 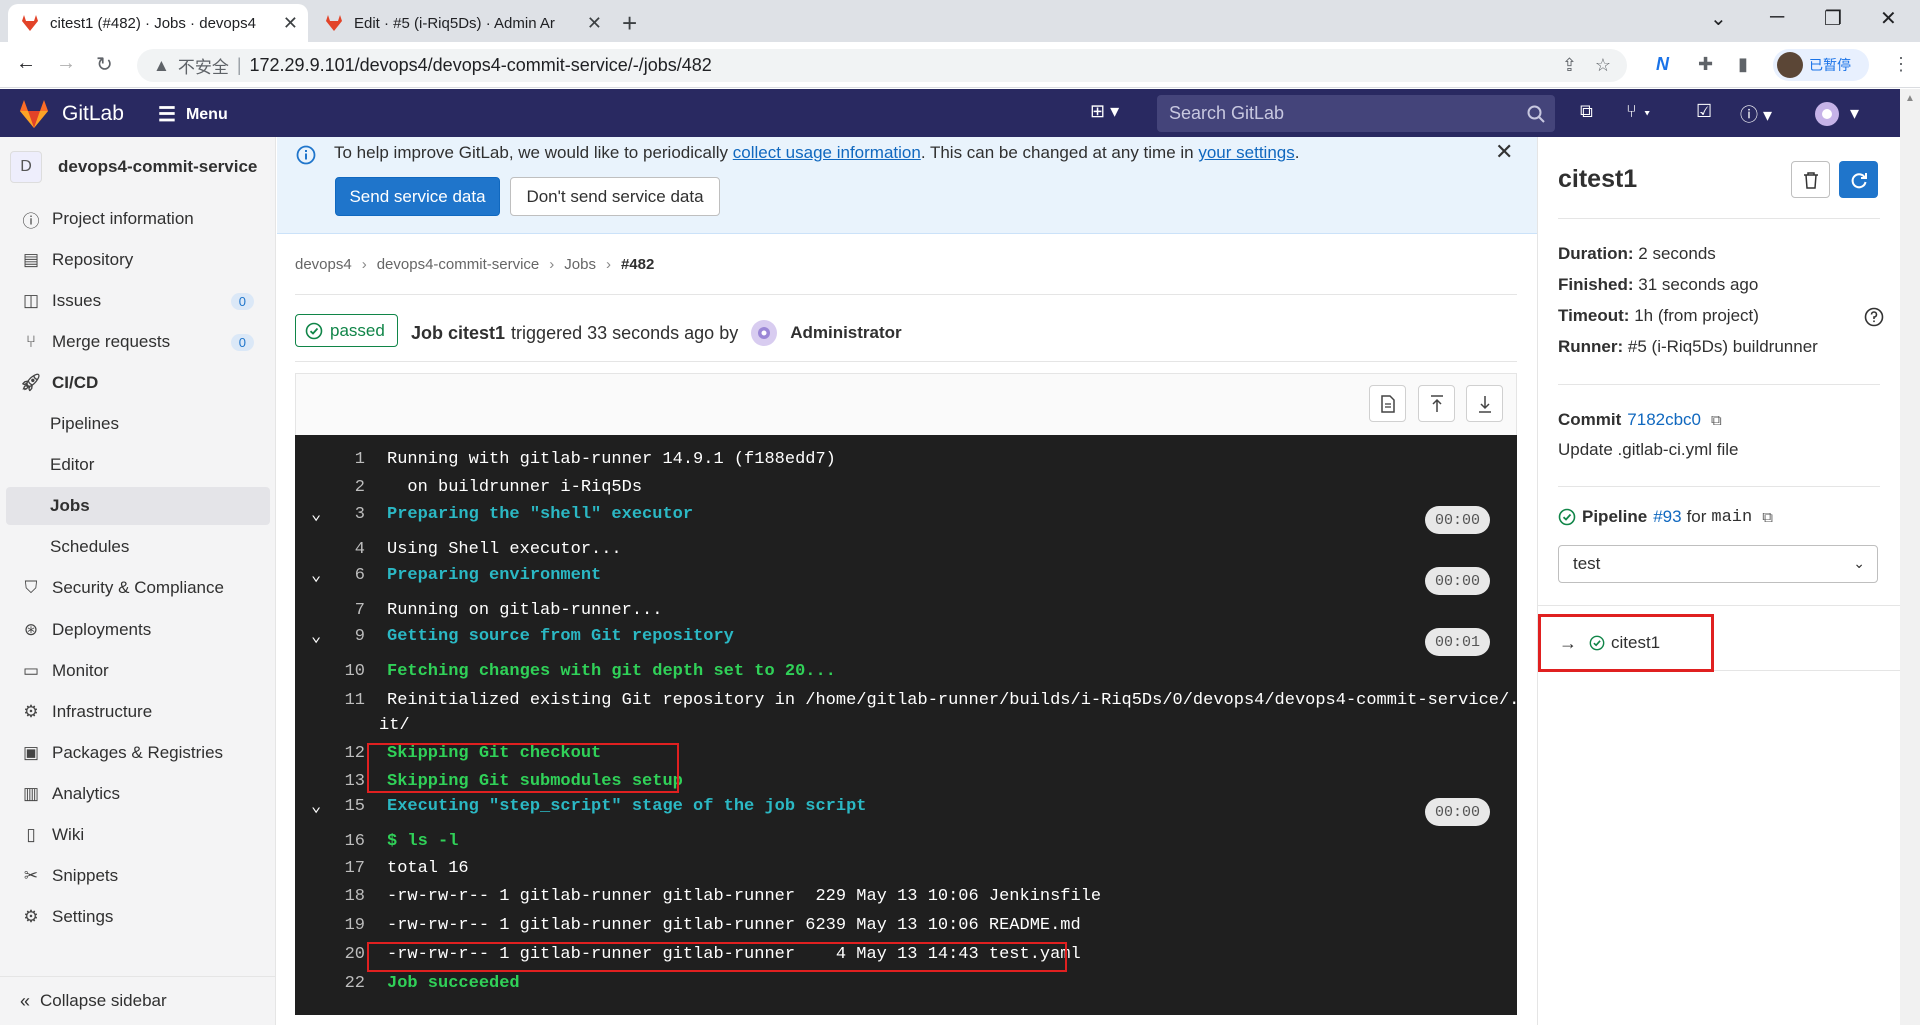 What do you see at coordinates (355, 925) in the screenshot?
I see `line-number: 19` at bounding box center [355, 925].